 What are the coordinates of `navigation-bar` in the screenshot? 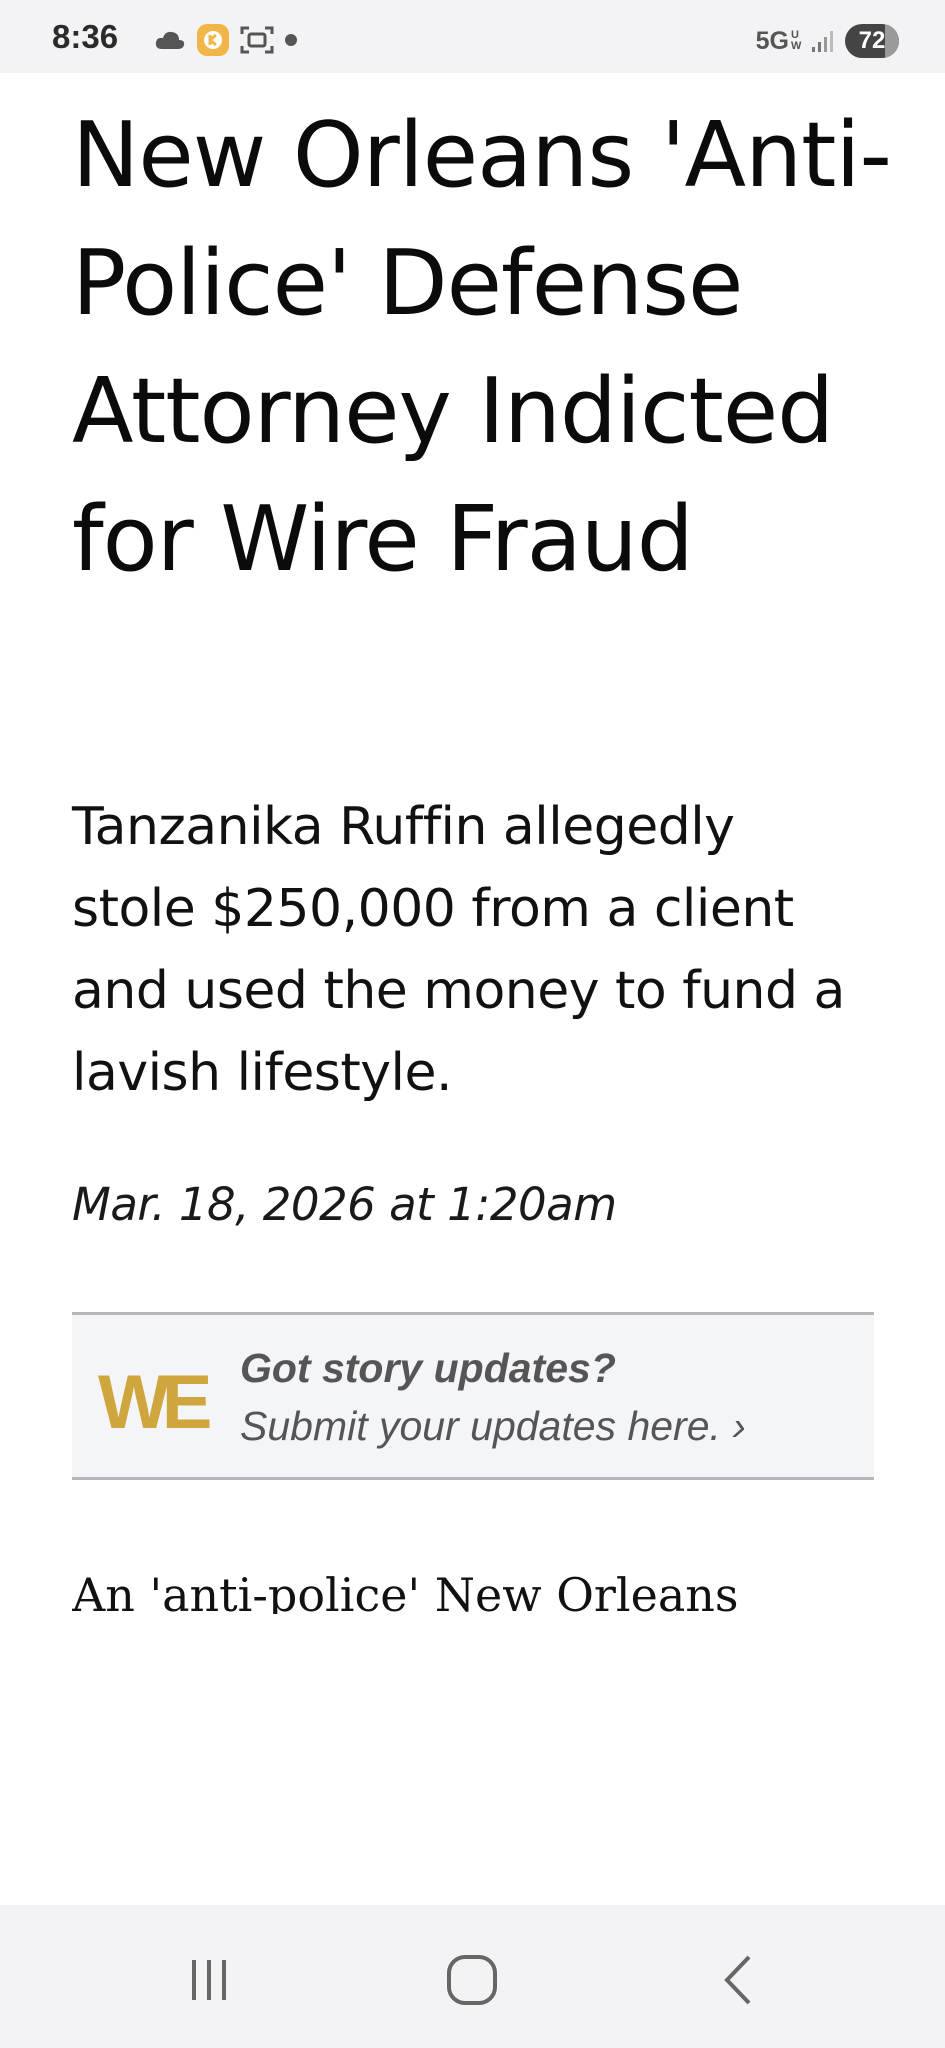 It's located at (472, 1976).